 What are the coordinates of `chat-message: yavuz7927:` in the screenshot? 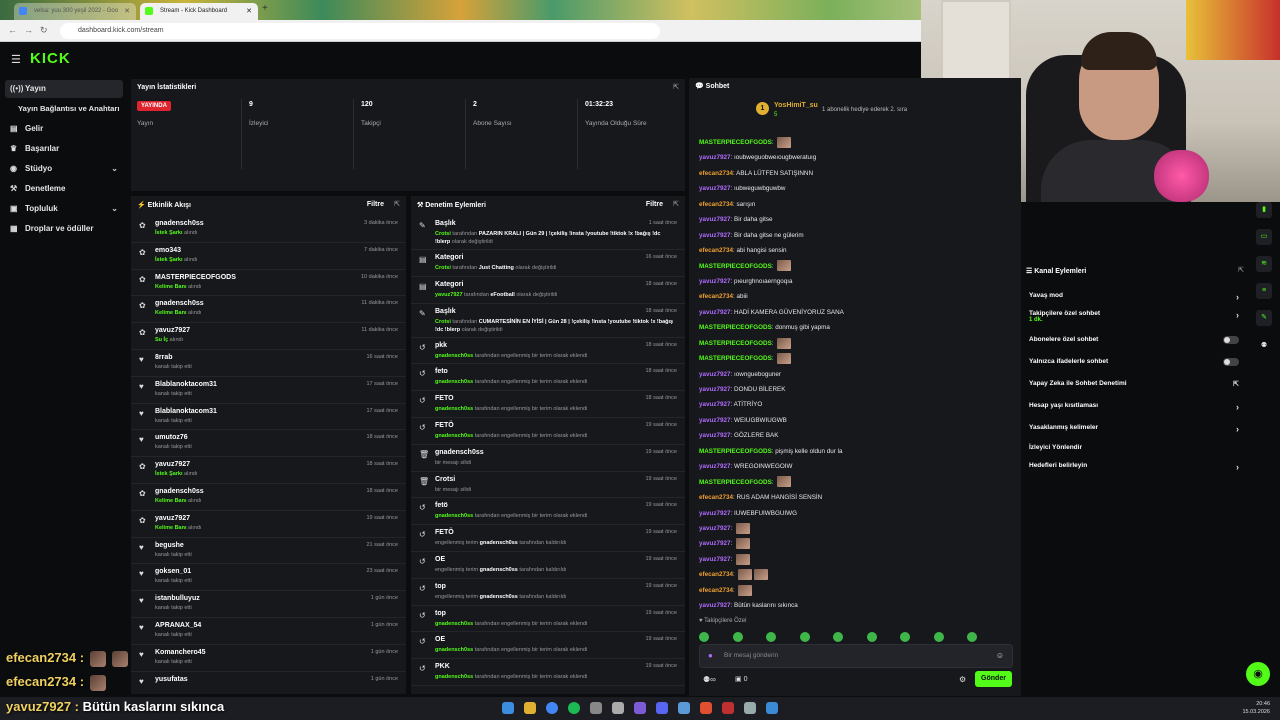 It's located at (856, 559).